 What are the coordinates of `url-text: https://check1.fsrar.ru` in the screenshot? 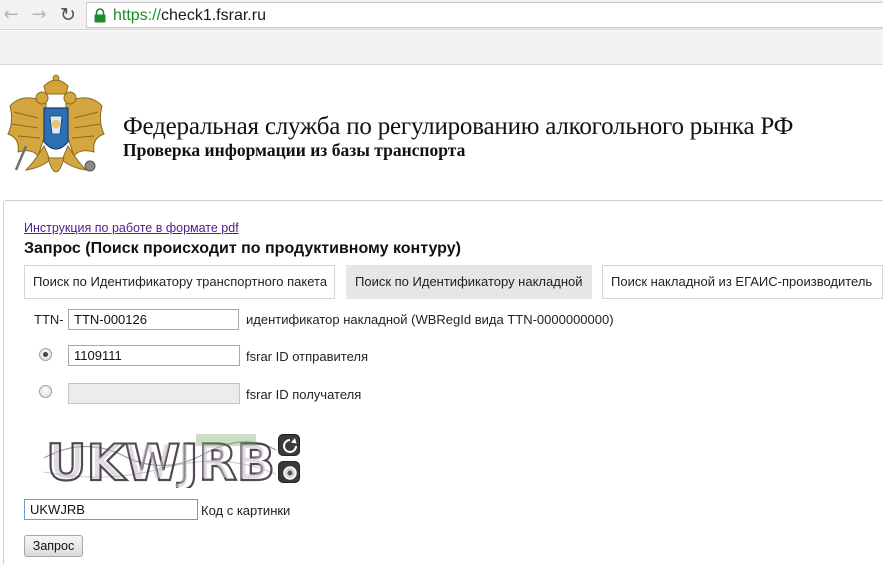 It's located at (189, 16).